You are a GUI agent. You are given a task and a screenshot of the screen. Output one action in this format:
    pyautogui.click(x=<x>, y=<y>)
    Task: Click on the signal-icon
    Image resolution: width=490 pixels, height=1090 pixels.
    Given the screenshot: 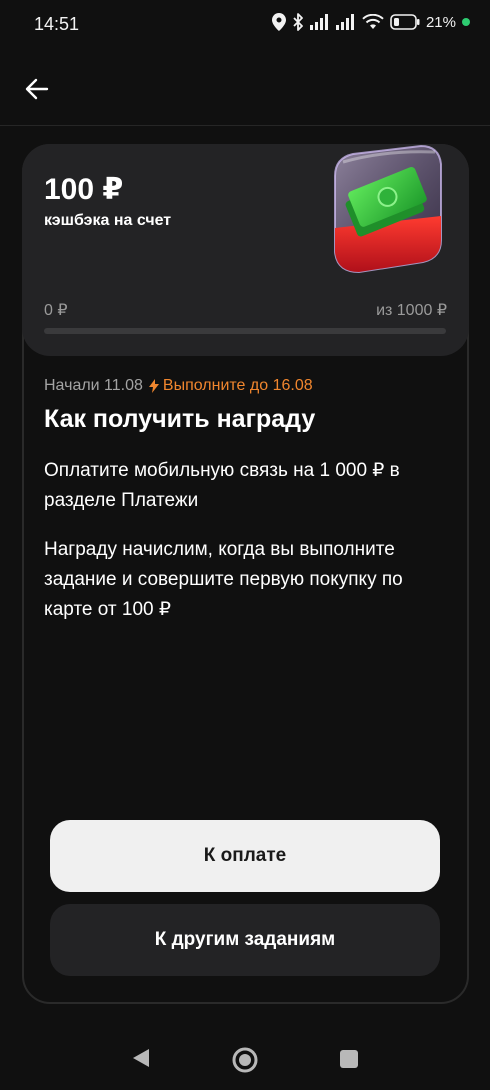 What is the action you would take?
    pyautogui.click(x=318, y=22)
    